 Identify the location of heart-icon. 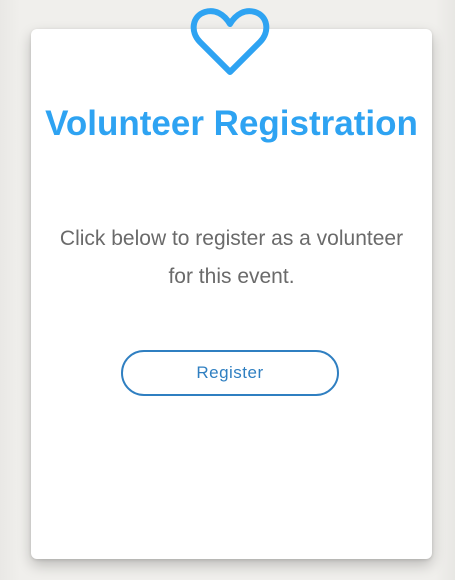
(230, 41).